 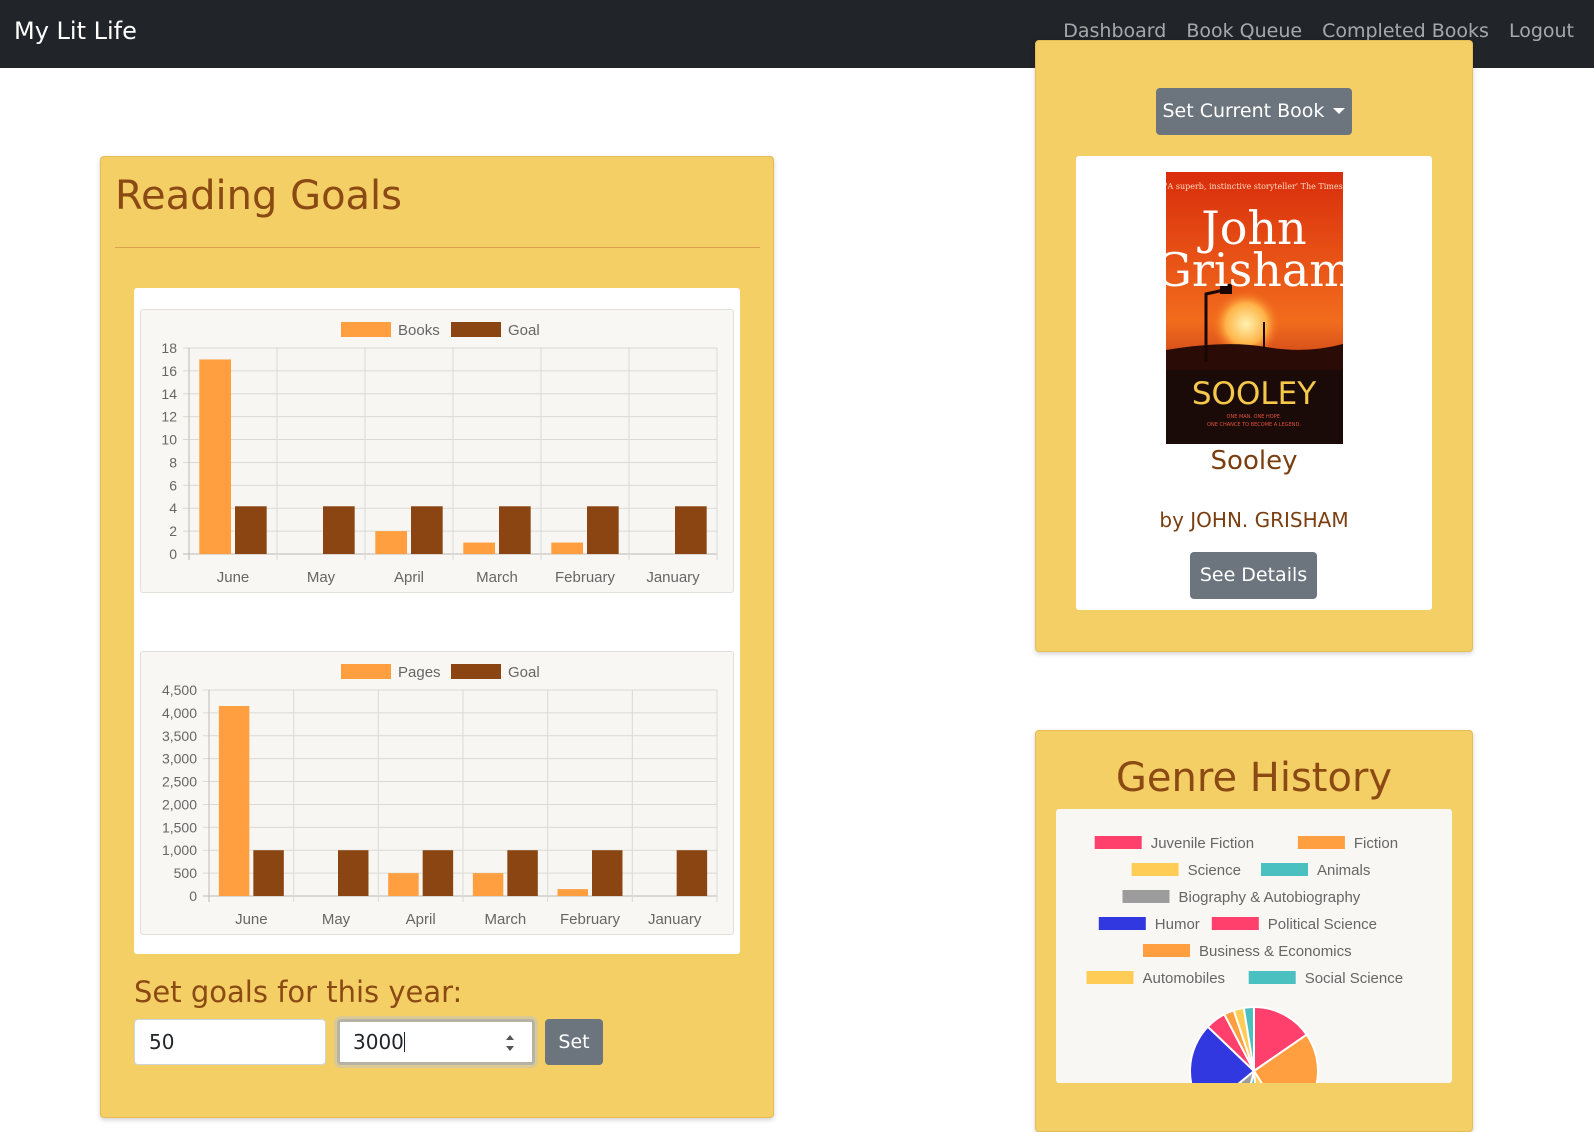 What do you see at coordinates (1184, 978) in the screenshot?
I see `legend-label: Automobiles` at bounding box center [1184, 978].